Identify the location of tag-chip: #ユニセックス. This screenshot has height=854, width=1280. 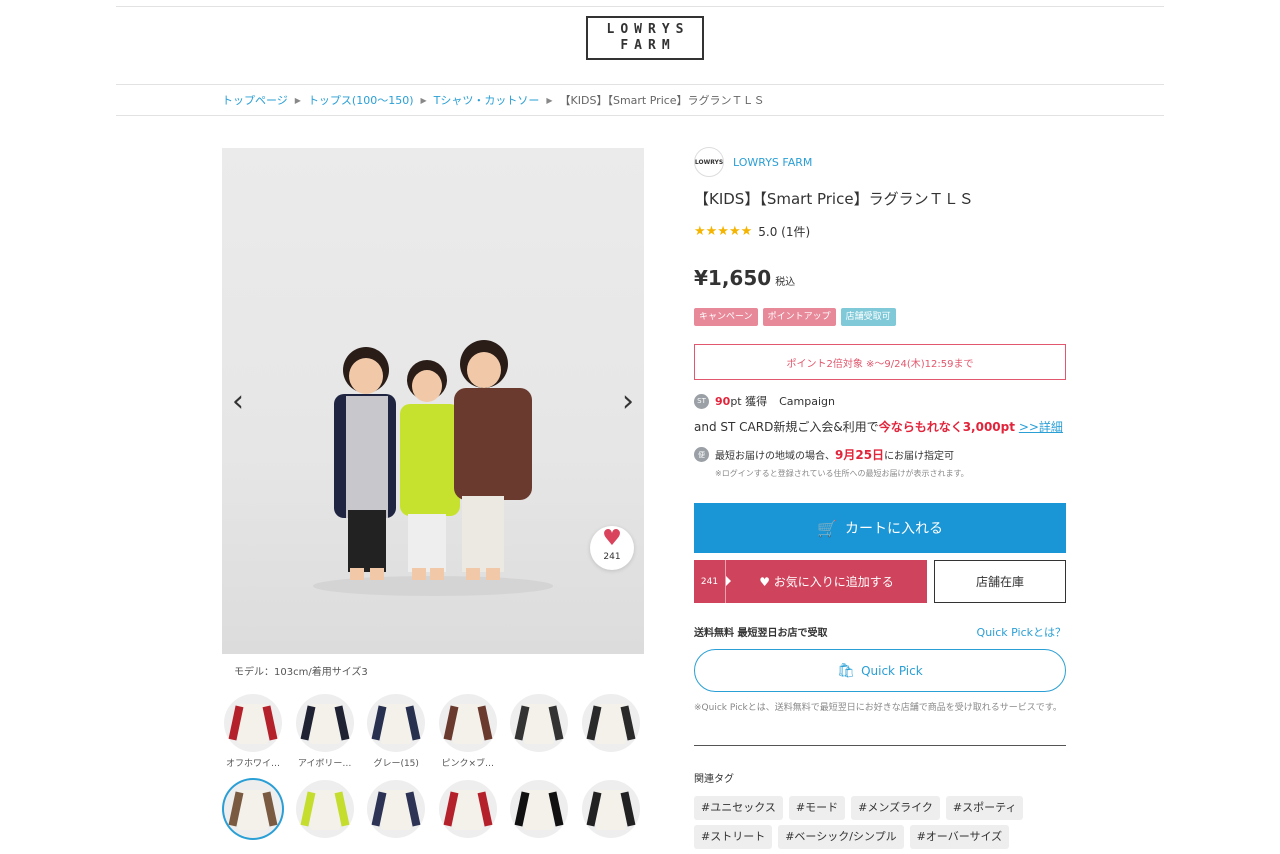
(738, 808).